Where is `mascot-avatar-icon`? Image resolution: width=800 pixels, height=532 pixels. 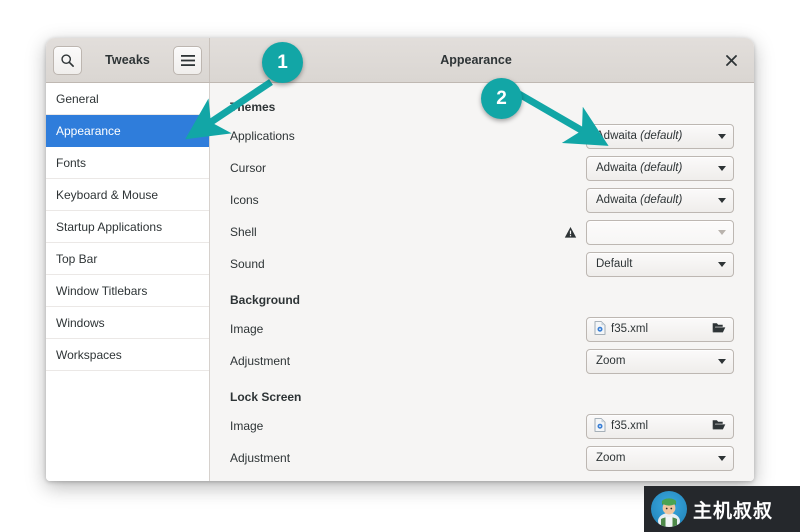
mascot-avatar-icon is located at coordinates (669, 509).